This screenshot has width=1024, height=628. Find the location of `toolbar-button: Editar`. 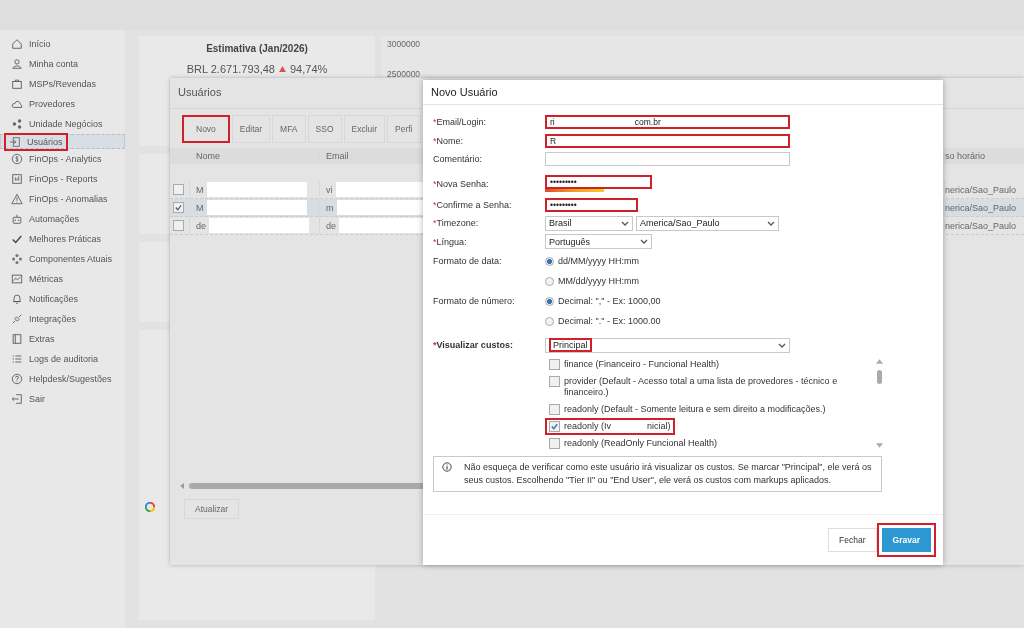

toolbar-button: Editar is located at coordinates (251, 129).